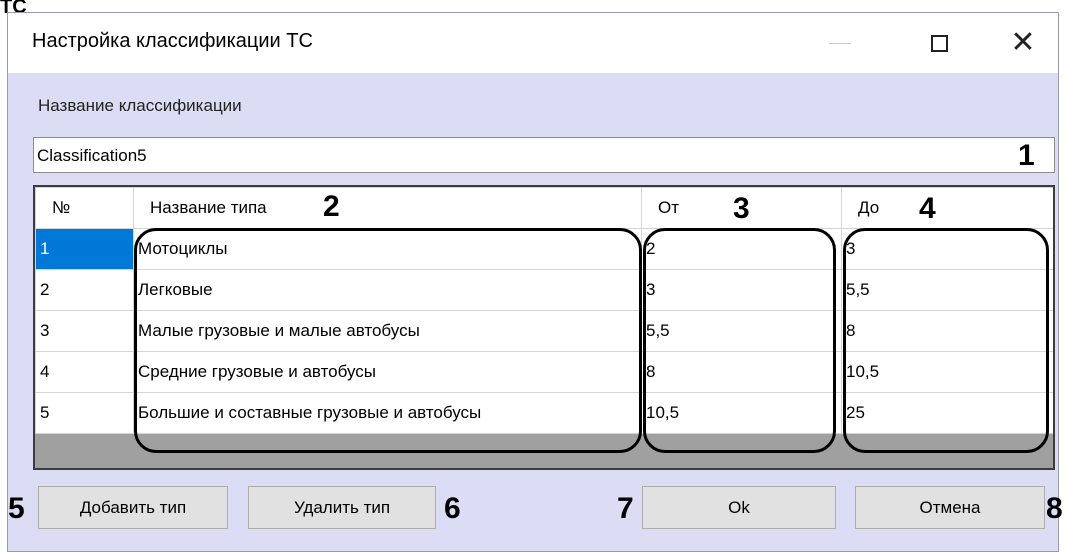 Image resolution: width=1065 pixels, height=554 pixels. What do you see at coordinates (452, 508) in the screenshot?
I see `callout-6: 6` at bounding box center [452, 508].